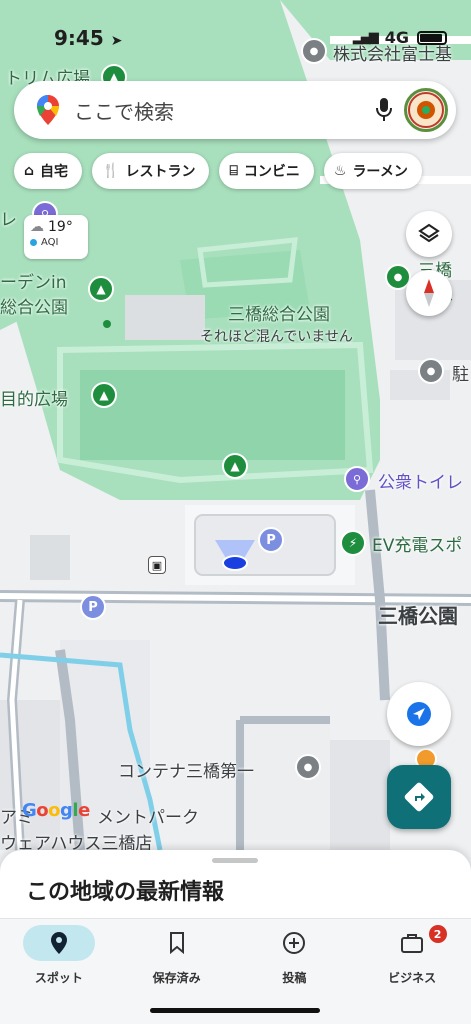 The height and width of the screenshot is (1024, 471). What do you see at coordinates (148, 818) in the screenshot?
I see `map-label-amusement-rest: メントパーク` at bounding box center [148, 818].